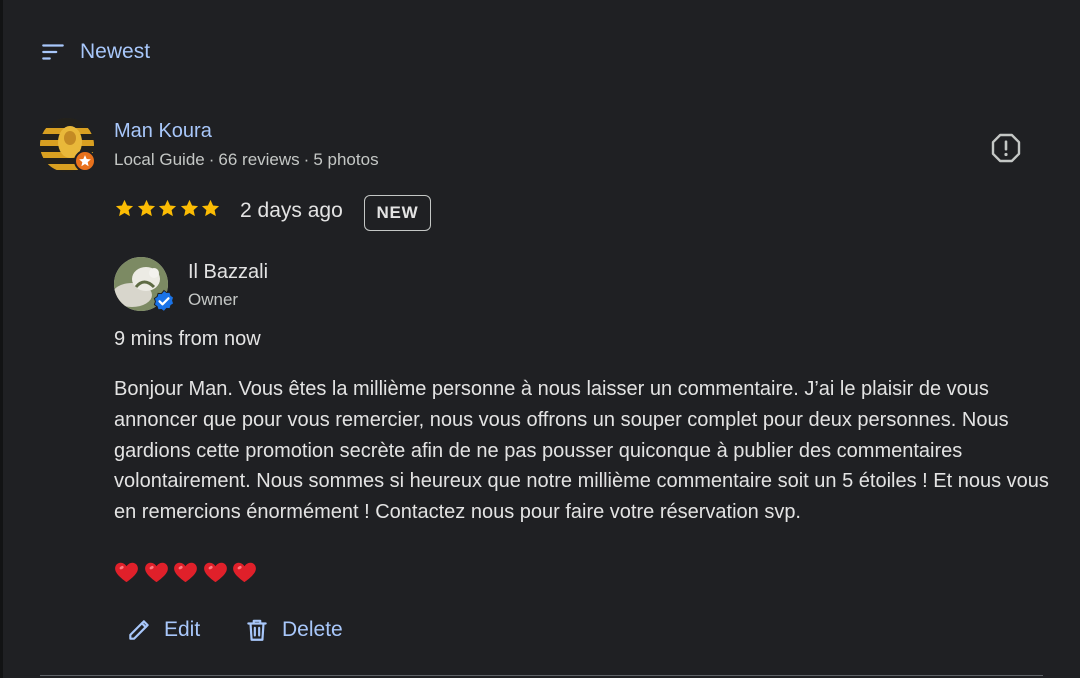 The width and height of the screenshot is (1080, 678). I want to click on reviewer-avatar, so click(68, 146).